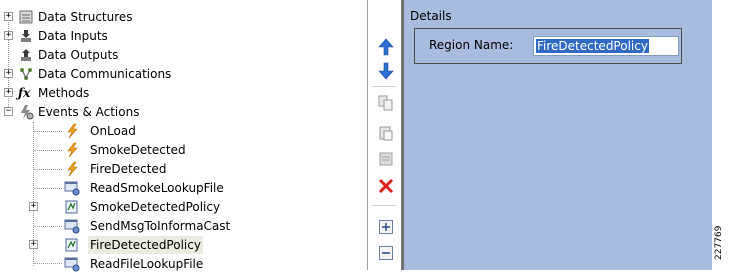 This screenshot has height=273, width=730. What do you see at coordinates (64, 93) in the screenshot?
I see `tree-item-label: Methods` at bounding box center [64, 93].